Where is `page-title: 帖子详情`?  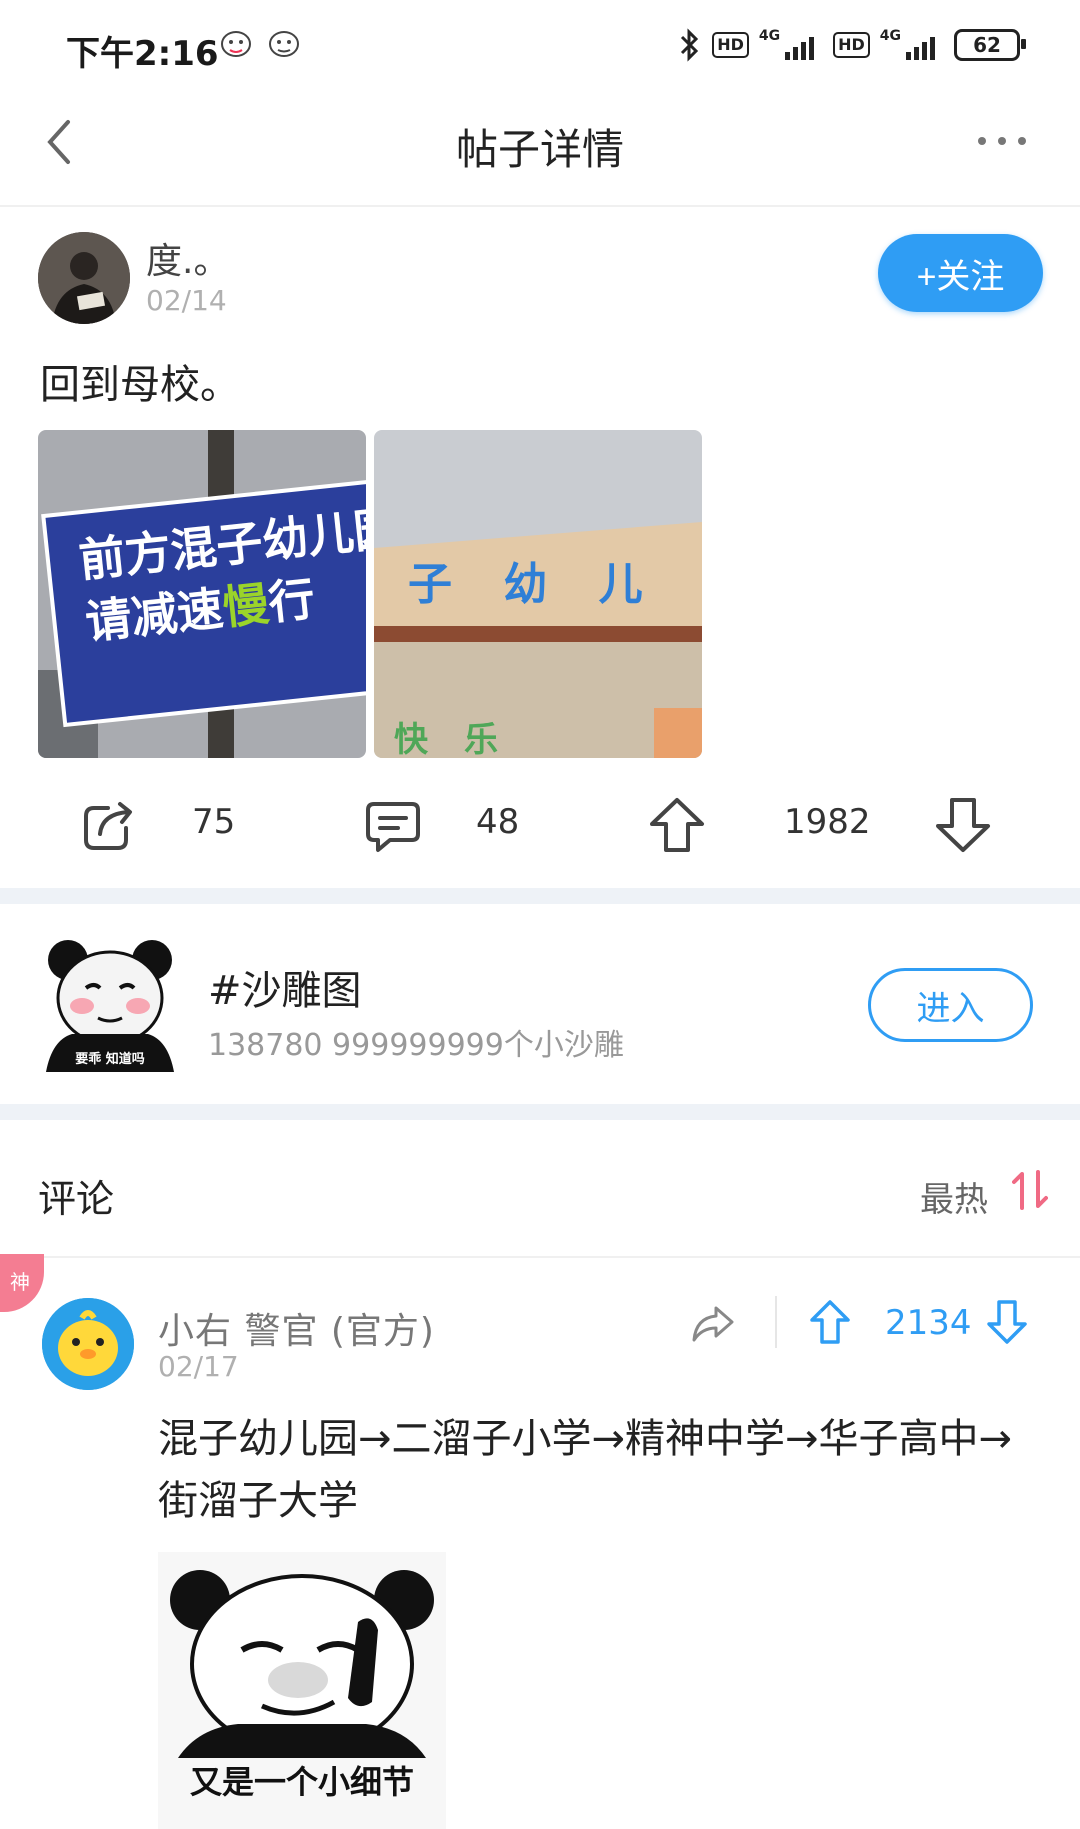 page-title: 帖子详情 is located at coordinates (539, 149).